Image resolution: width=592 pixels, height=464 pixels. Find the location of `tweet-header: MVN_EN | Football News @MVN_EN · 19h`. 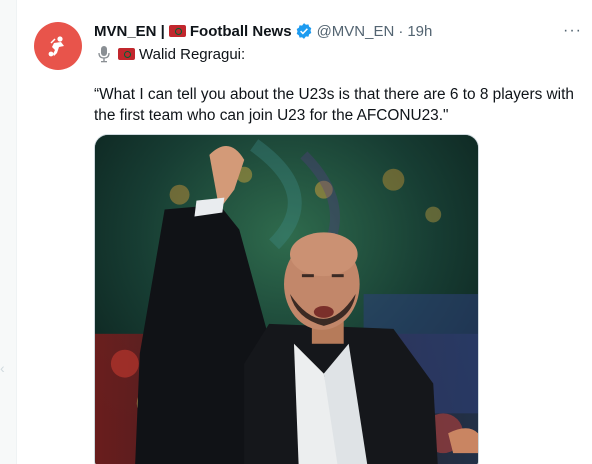

tweet-header: MVN_EN | Football News @MVN_EN · 19h is located at coordinates (263, 31).